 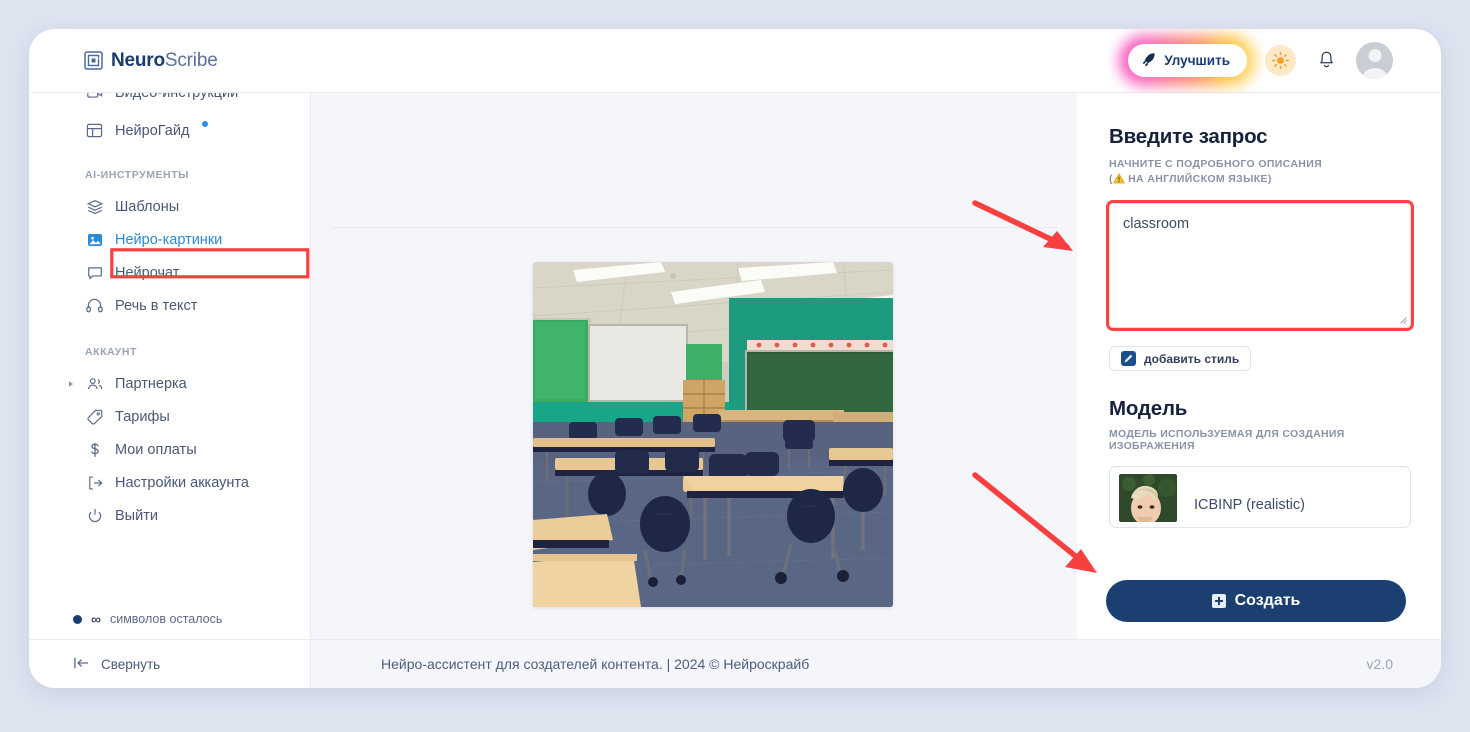 I want to click on collapse-label: Свернуть, so click(x=131, y=664).